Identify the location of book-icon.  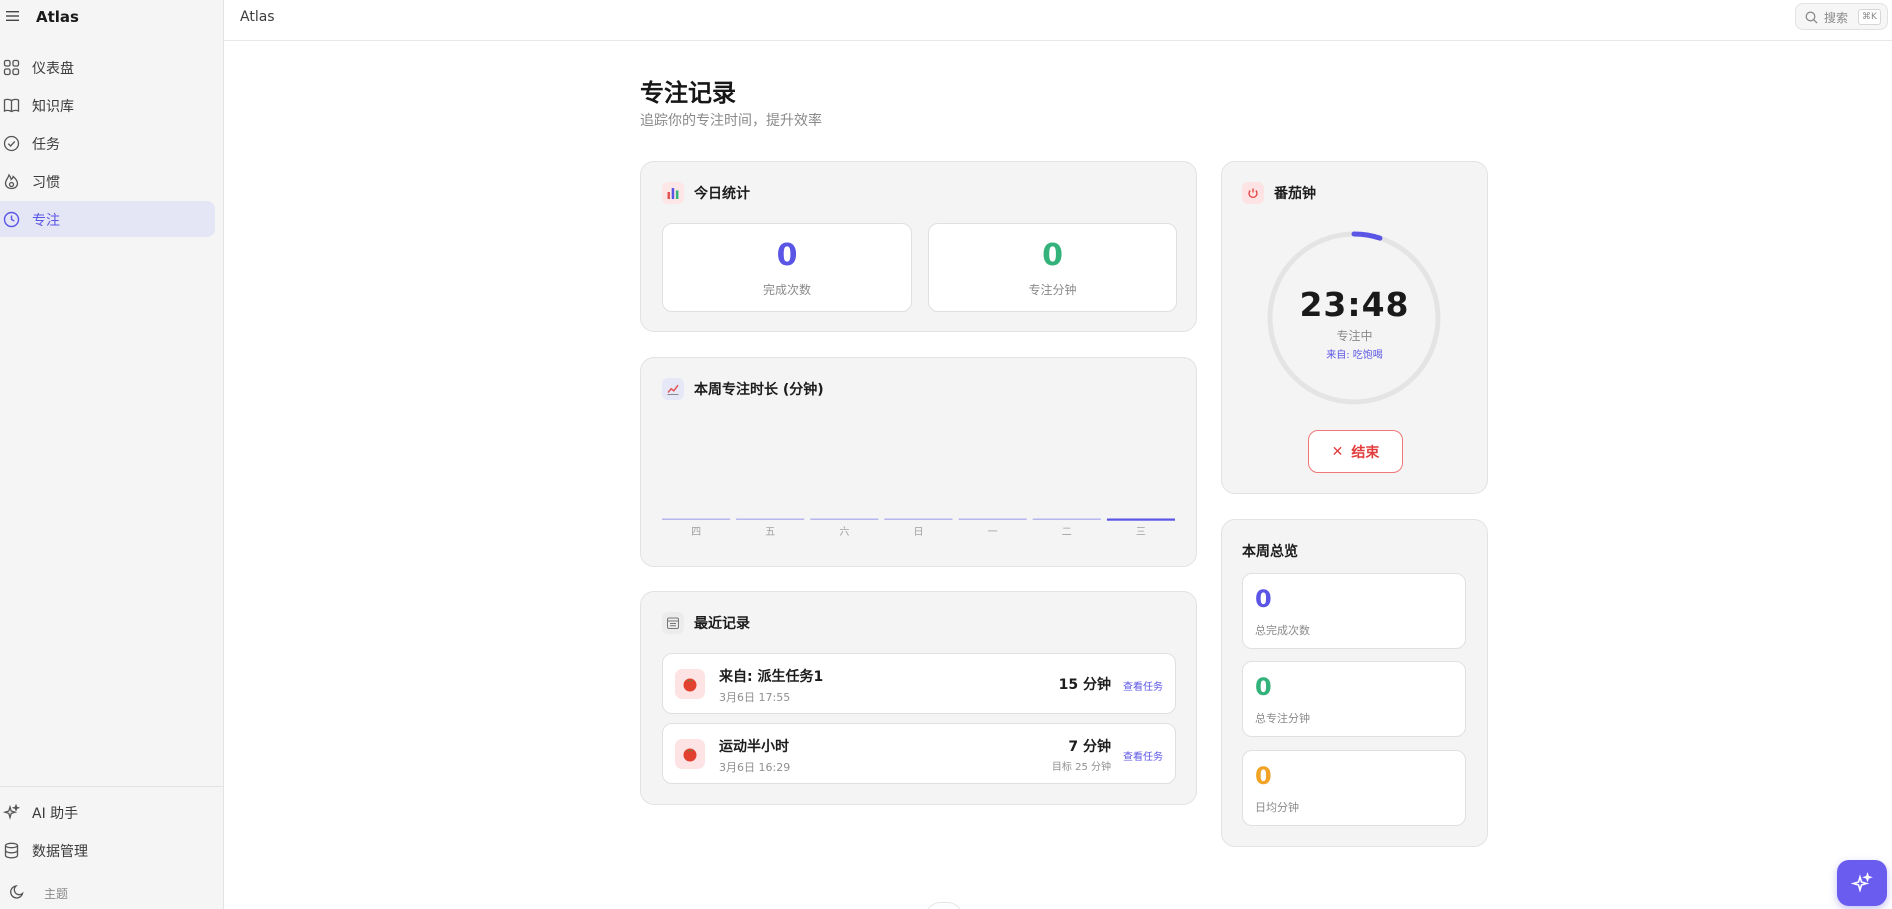
(11, 105).